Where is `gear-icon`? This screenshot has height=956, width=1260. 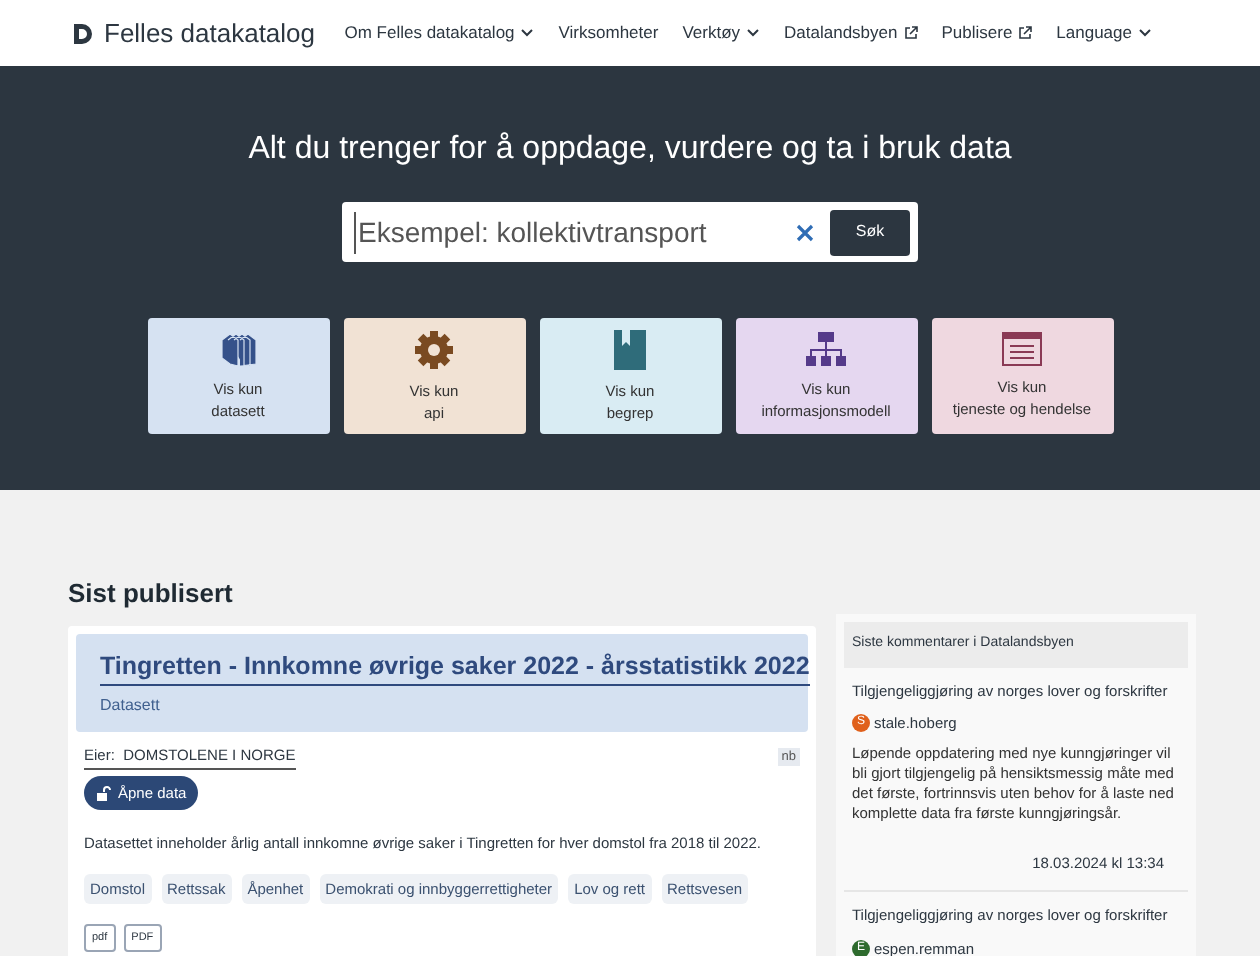 gear-icon is located at coordinates (434, 349).